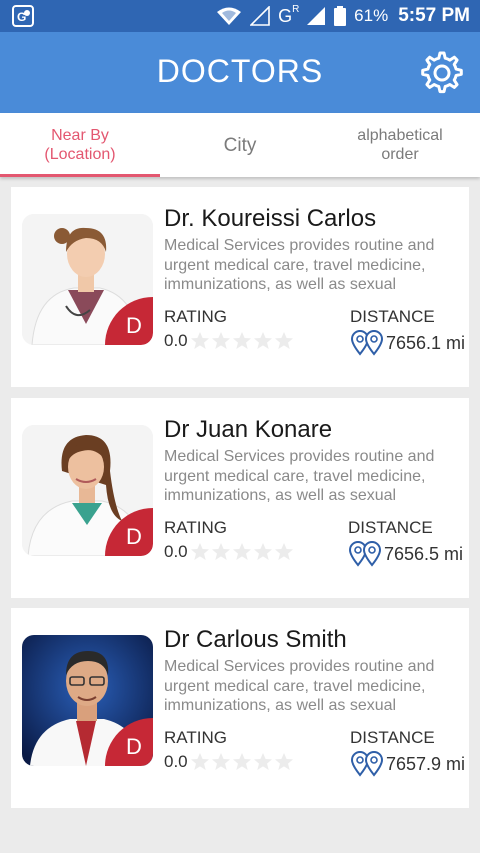 This screenshot has height=853, width=480. Describe the element at coordinates (424, 553) in the screenshot. I see `distance-value: 7656.5 mi` at that location.